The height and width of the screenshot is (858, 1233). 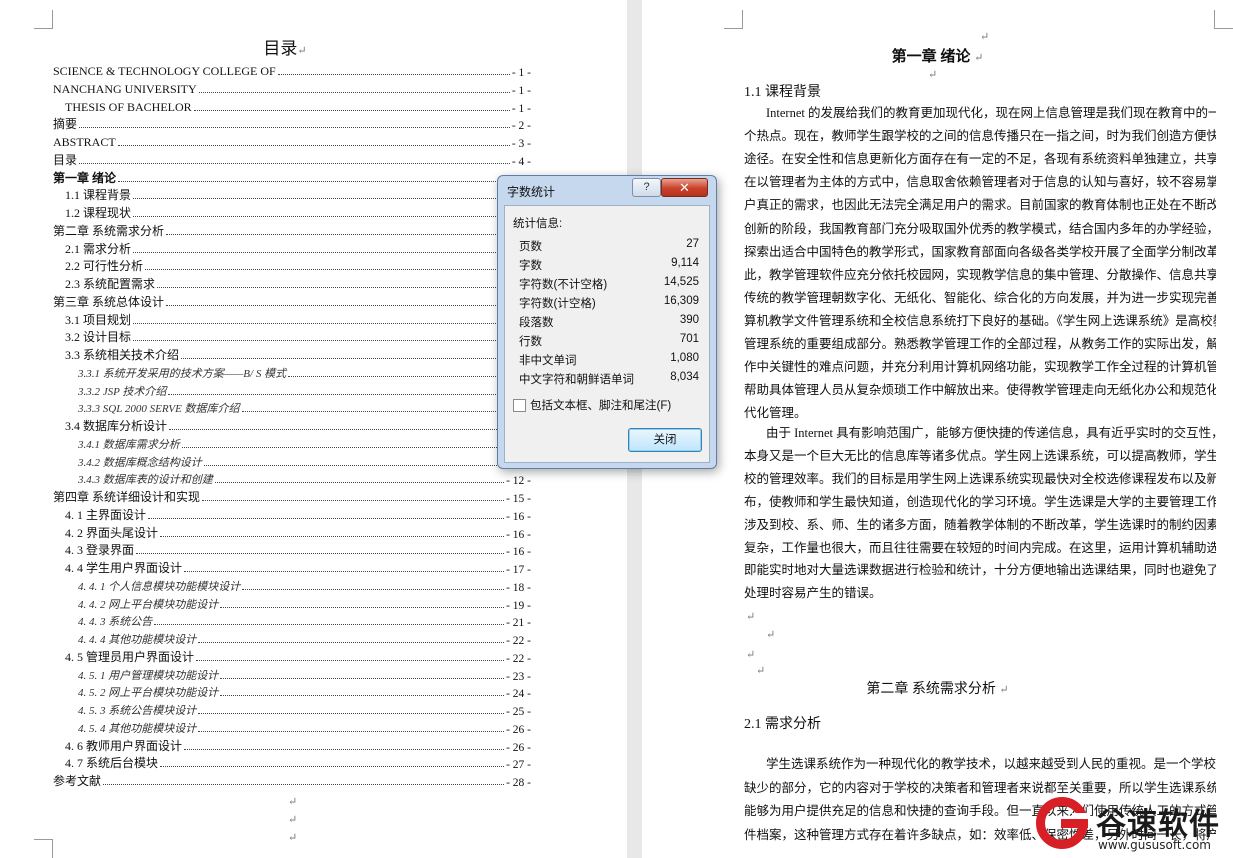 What do you see at coordinates (611, 285) in the screenshot?
I see `stat-row: 字符数(不计空格) 14,525` at bounding box center [611, 285].